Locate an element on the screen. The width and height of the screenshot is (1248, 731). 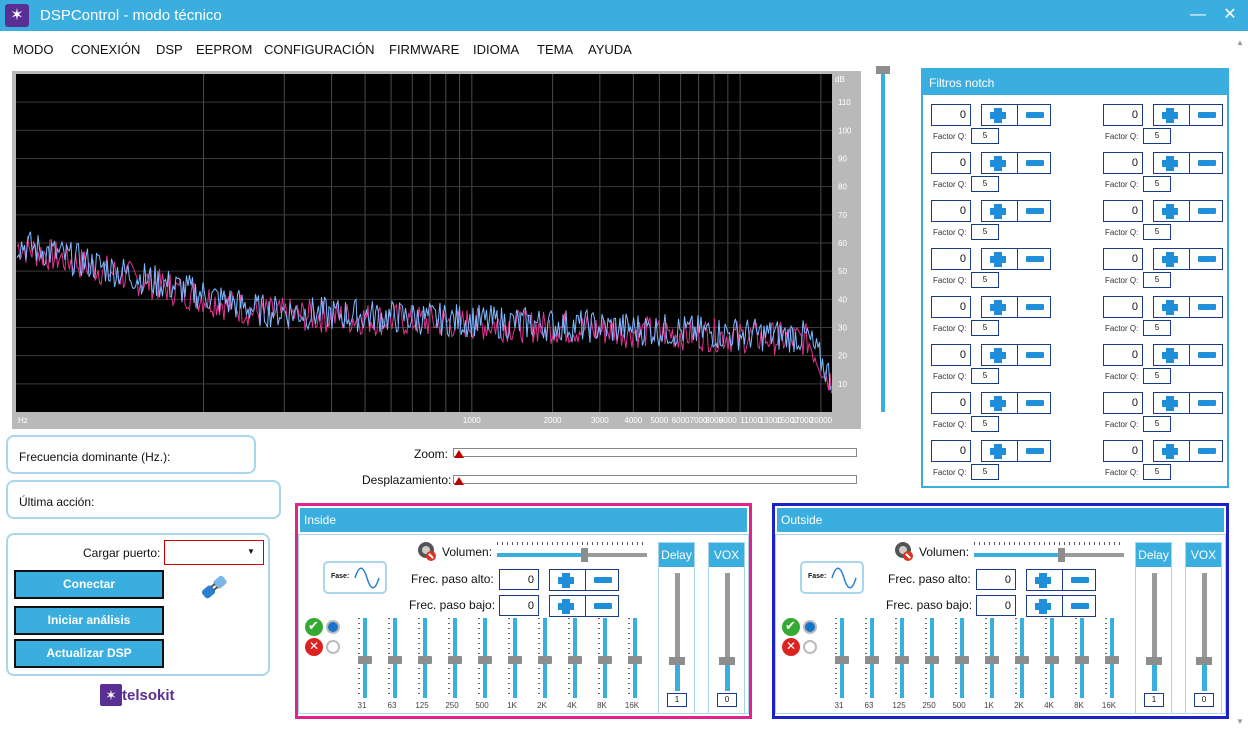
menu-conexion: CONEXIÓN is located at coordinates (105, 49).